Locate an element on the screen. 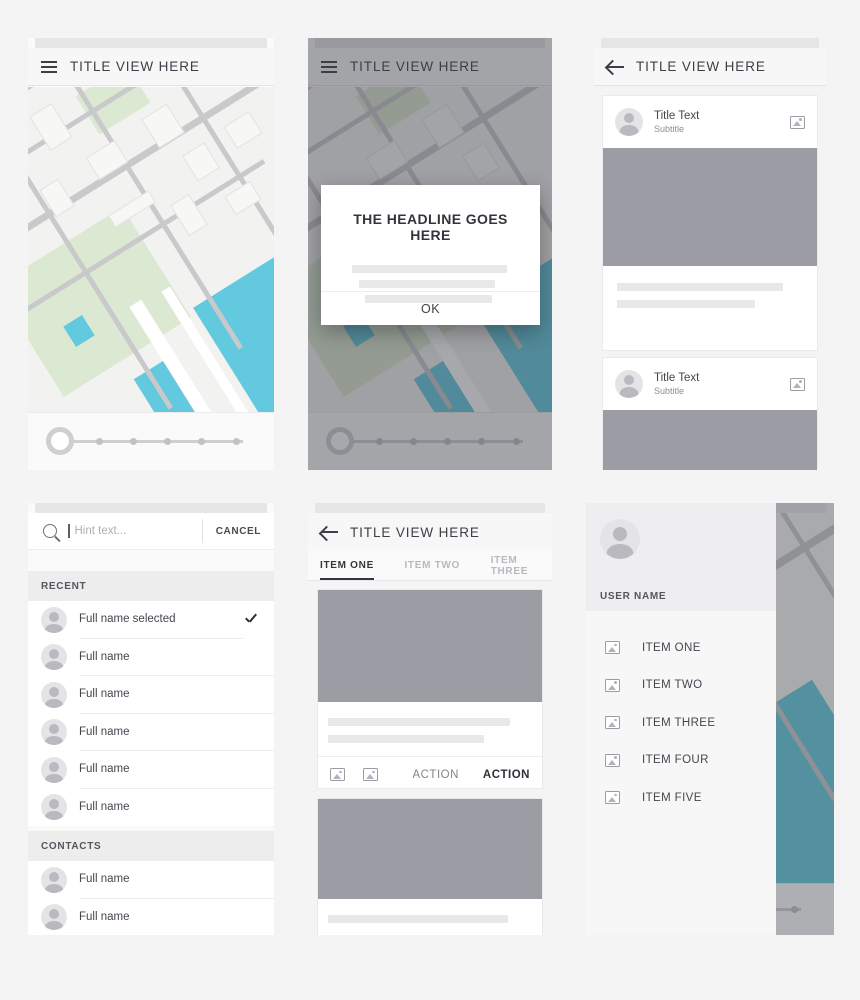 The width and height of the screenshot is (860, 1000). search-bar: Hint text... CANCEL is located at coordinates (151, 531).